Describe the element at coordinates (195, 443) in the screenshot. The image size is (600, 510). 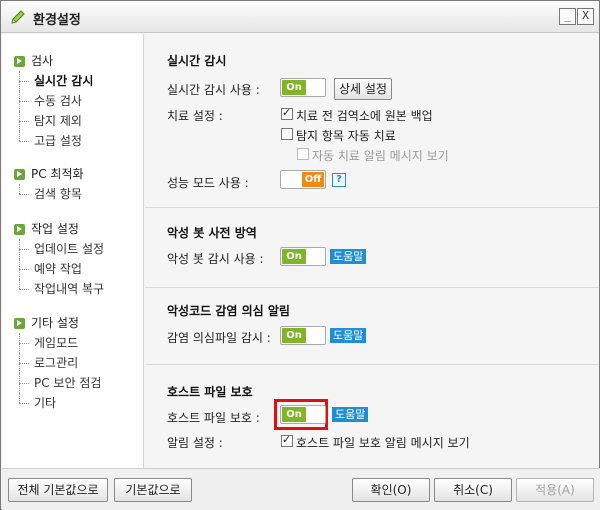
I see `hosts-alert-setting-label: 알림 설정 :` at that location.